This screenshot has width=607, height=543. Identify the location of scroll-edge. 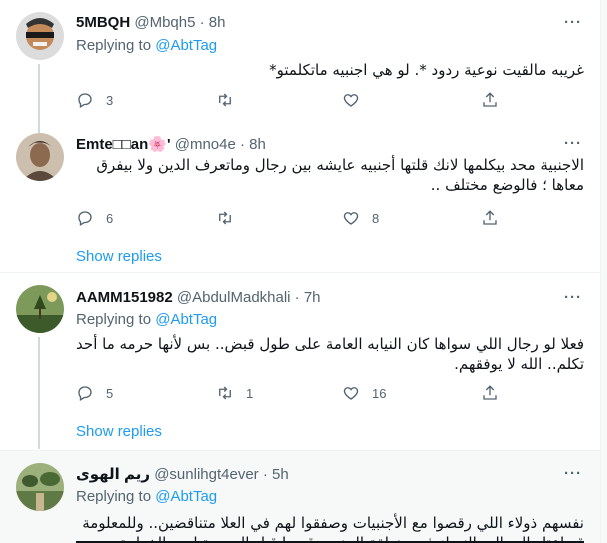
(603, 271).